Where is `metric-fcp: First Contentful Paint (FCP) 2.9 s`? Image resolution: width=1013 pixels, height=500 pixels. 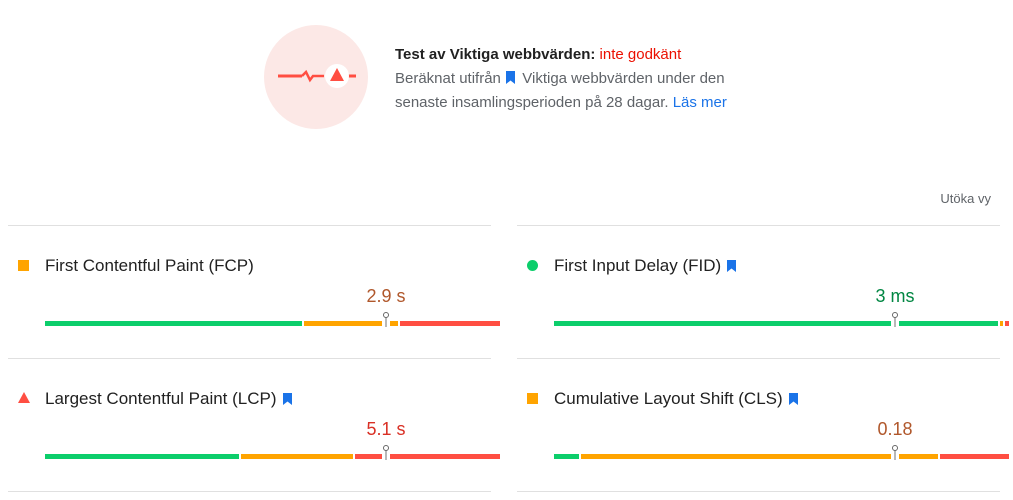 metric-fcp: First Contentful Paint (FCP) 2.9 s is located at coordinates (254, 291).